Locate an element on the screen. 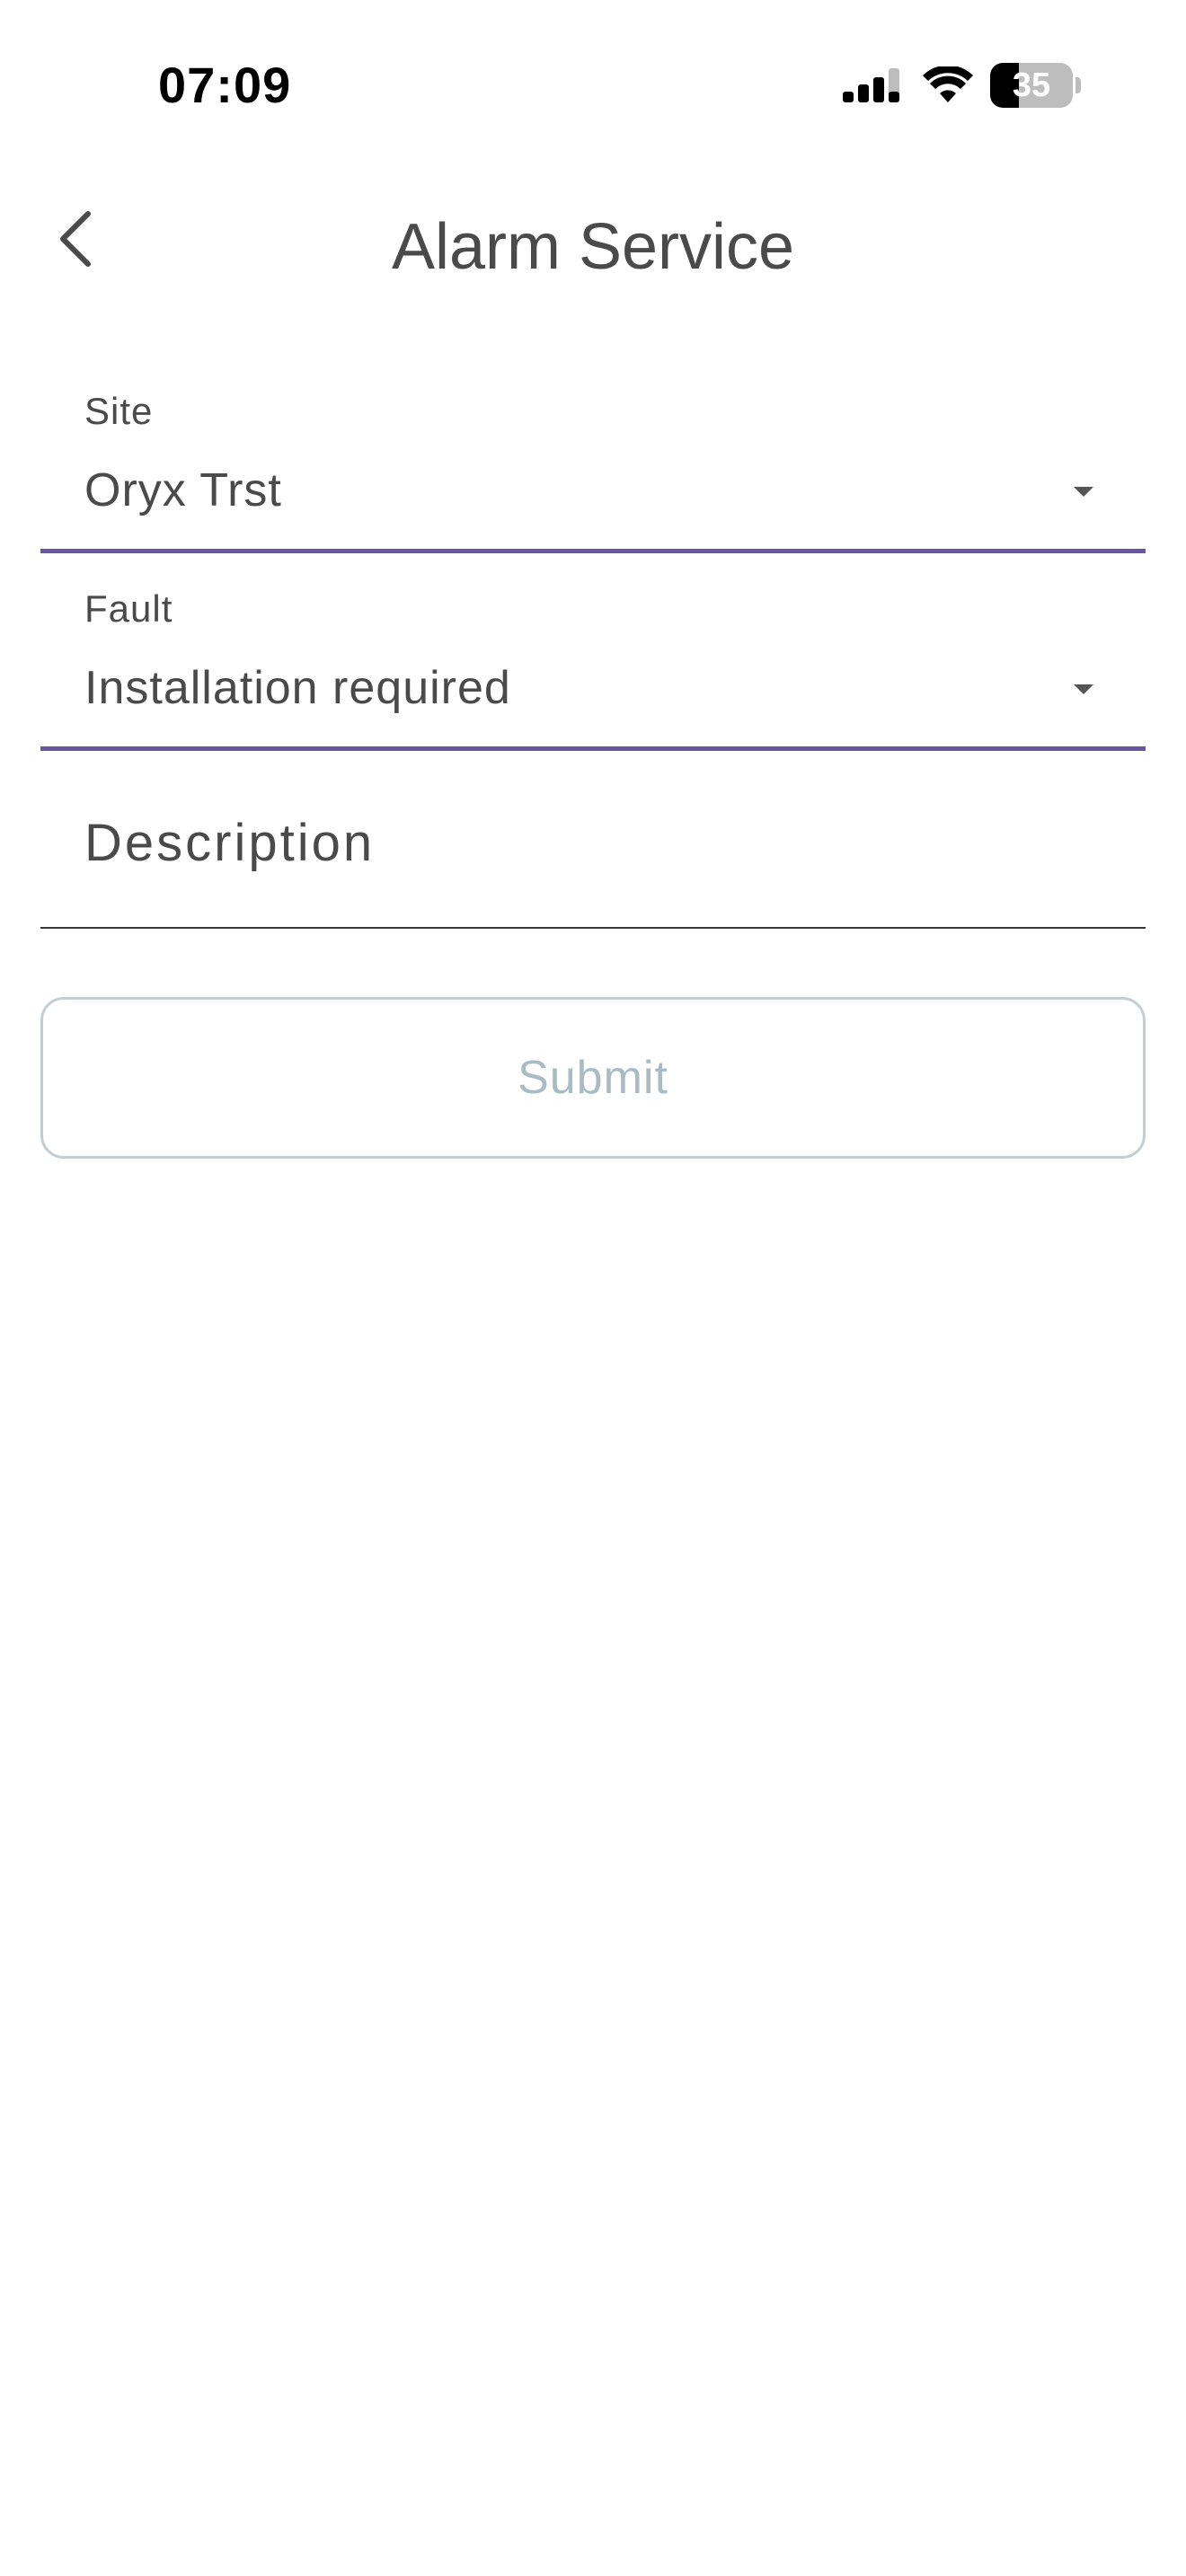 This screenshot has width=1186, height=2576. wifi-icon is located at coordinates (948, 84).